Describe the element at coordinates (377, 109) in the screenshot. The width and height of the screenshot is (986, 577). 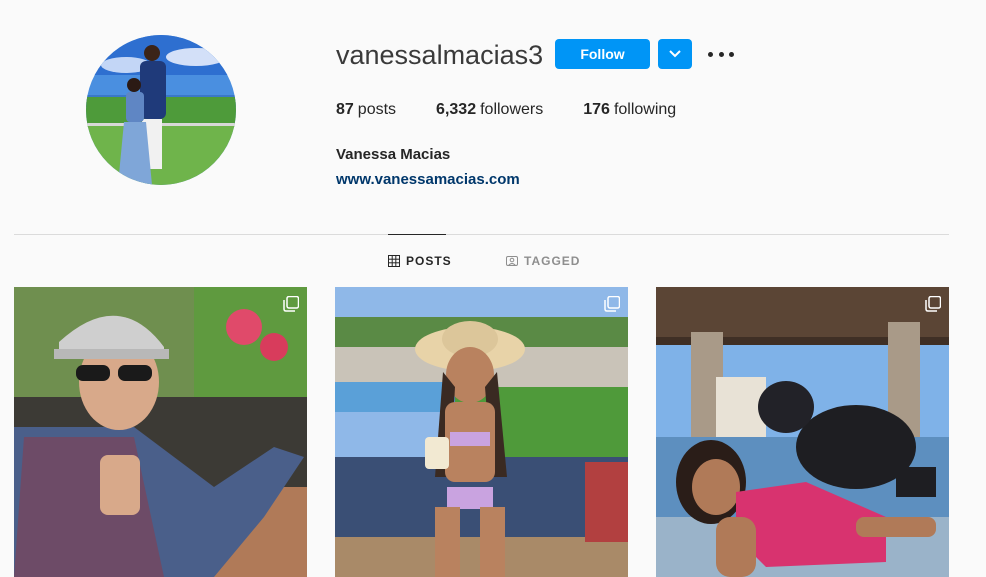
I see `stat-label: posts` at that location.